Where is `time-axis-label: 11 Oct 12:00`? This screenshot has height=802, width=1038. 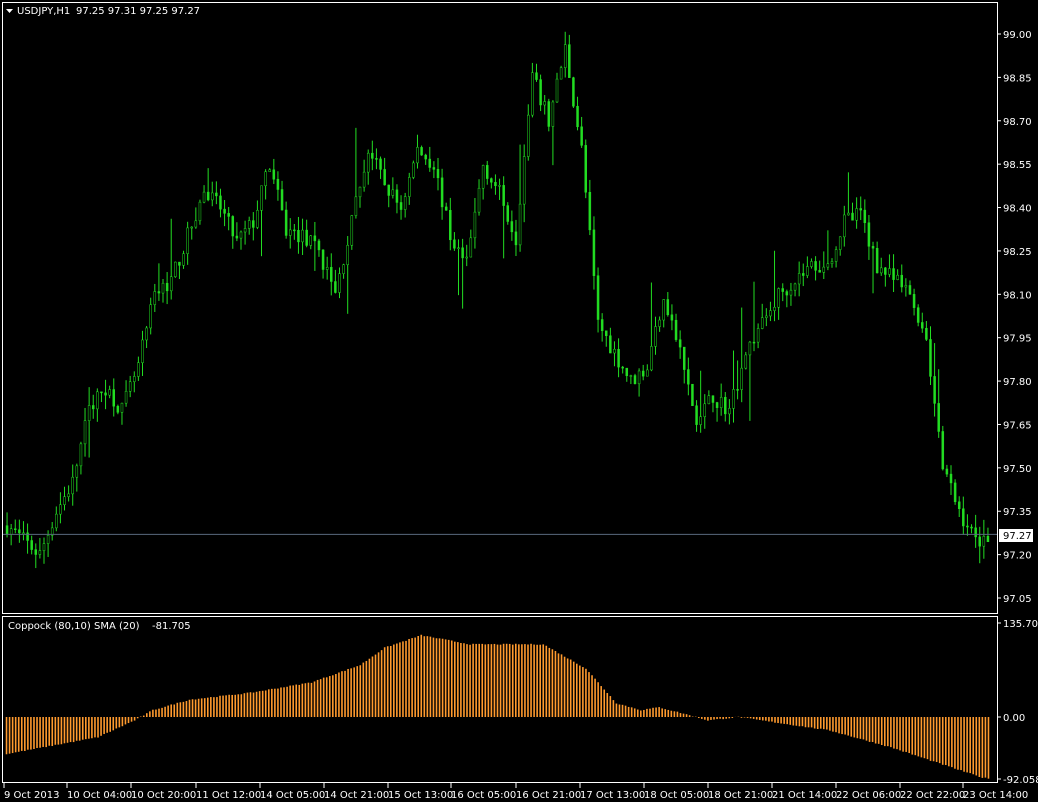 time-axis-label: 11 Oct 12:00 is located at coordinates (228, 795).